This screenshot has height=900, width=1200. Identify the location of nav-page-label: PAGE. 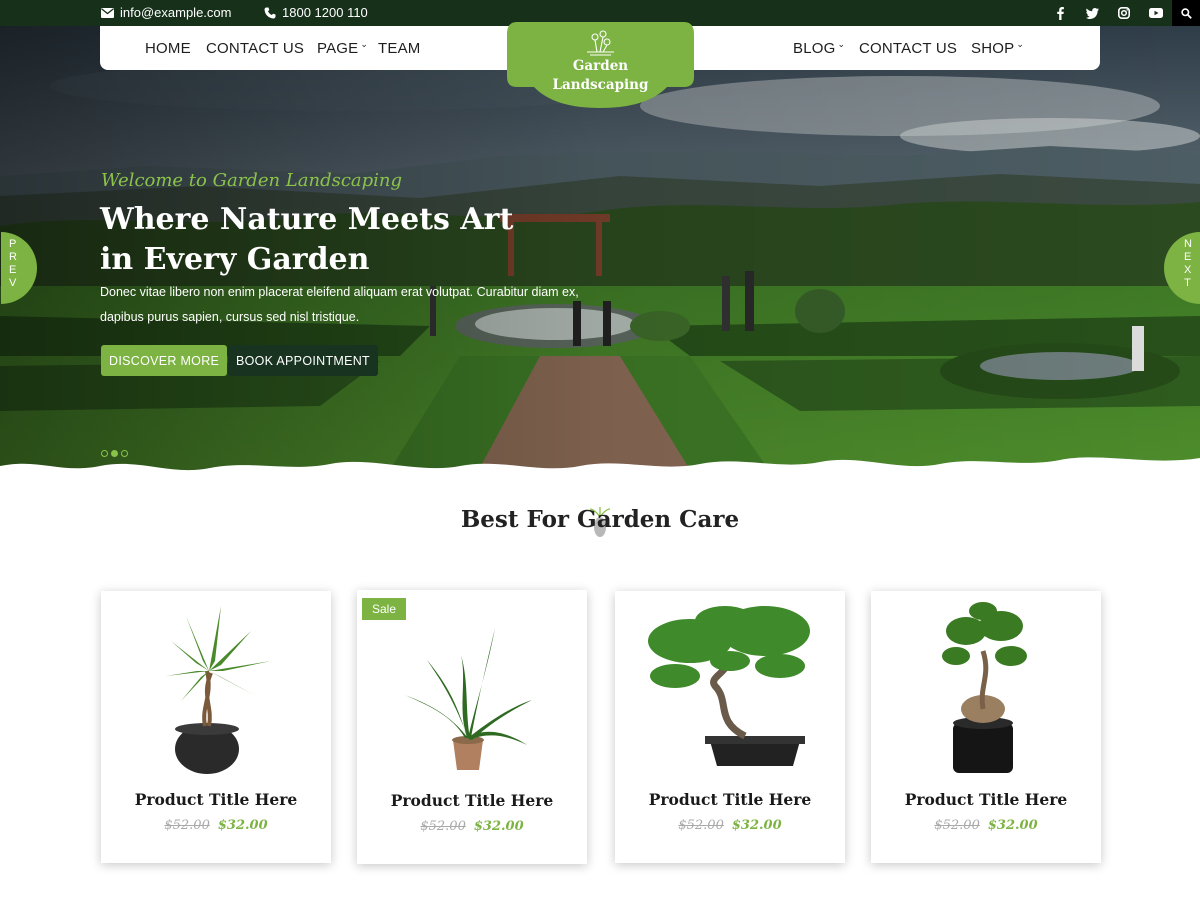
(338, 48).